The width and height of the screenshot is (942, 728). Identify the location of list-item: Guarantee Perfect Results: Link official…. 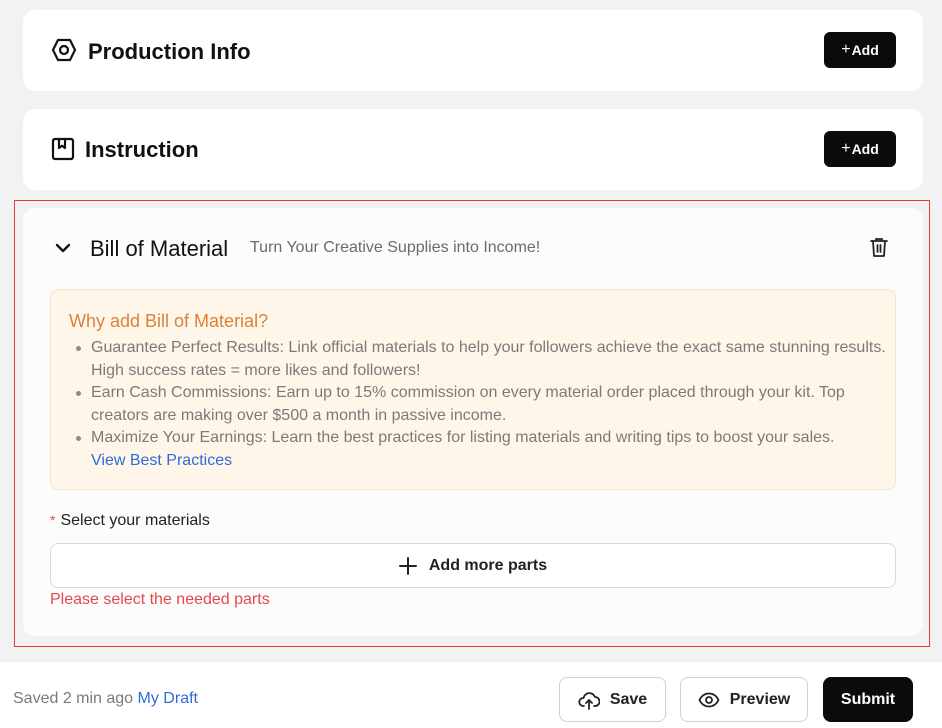
(479, 359).